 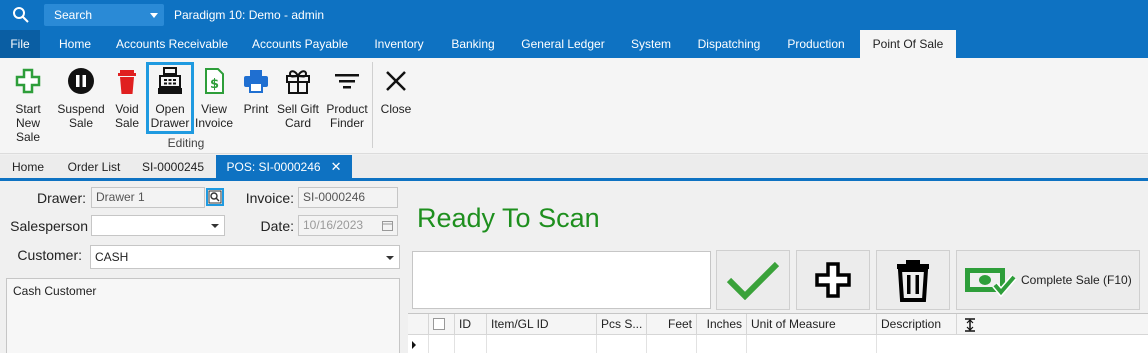 What do you see at coordinates (28, 103) in the screenshot?
I see `start-new-sale-button: Start New Sale` at bounding box center [28, 103].